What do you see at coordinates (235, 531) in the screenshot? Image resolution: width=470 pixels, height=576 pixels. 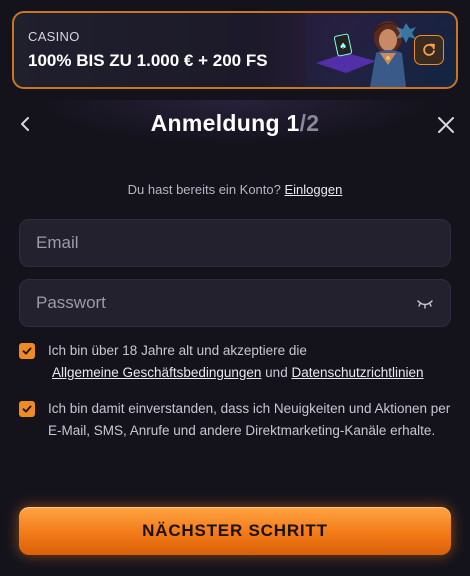 I see `next-step-button: NÄCHSTER SCHRITT` at bounding box center [235, 531].